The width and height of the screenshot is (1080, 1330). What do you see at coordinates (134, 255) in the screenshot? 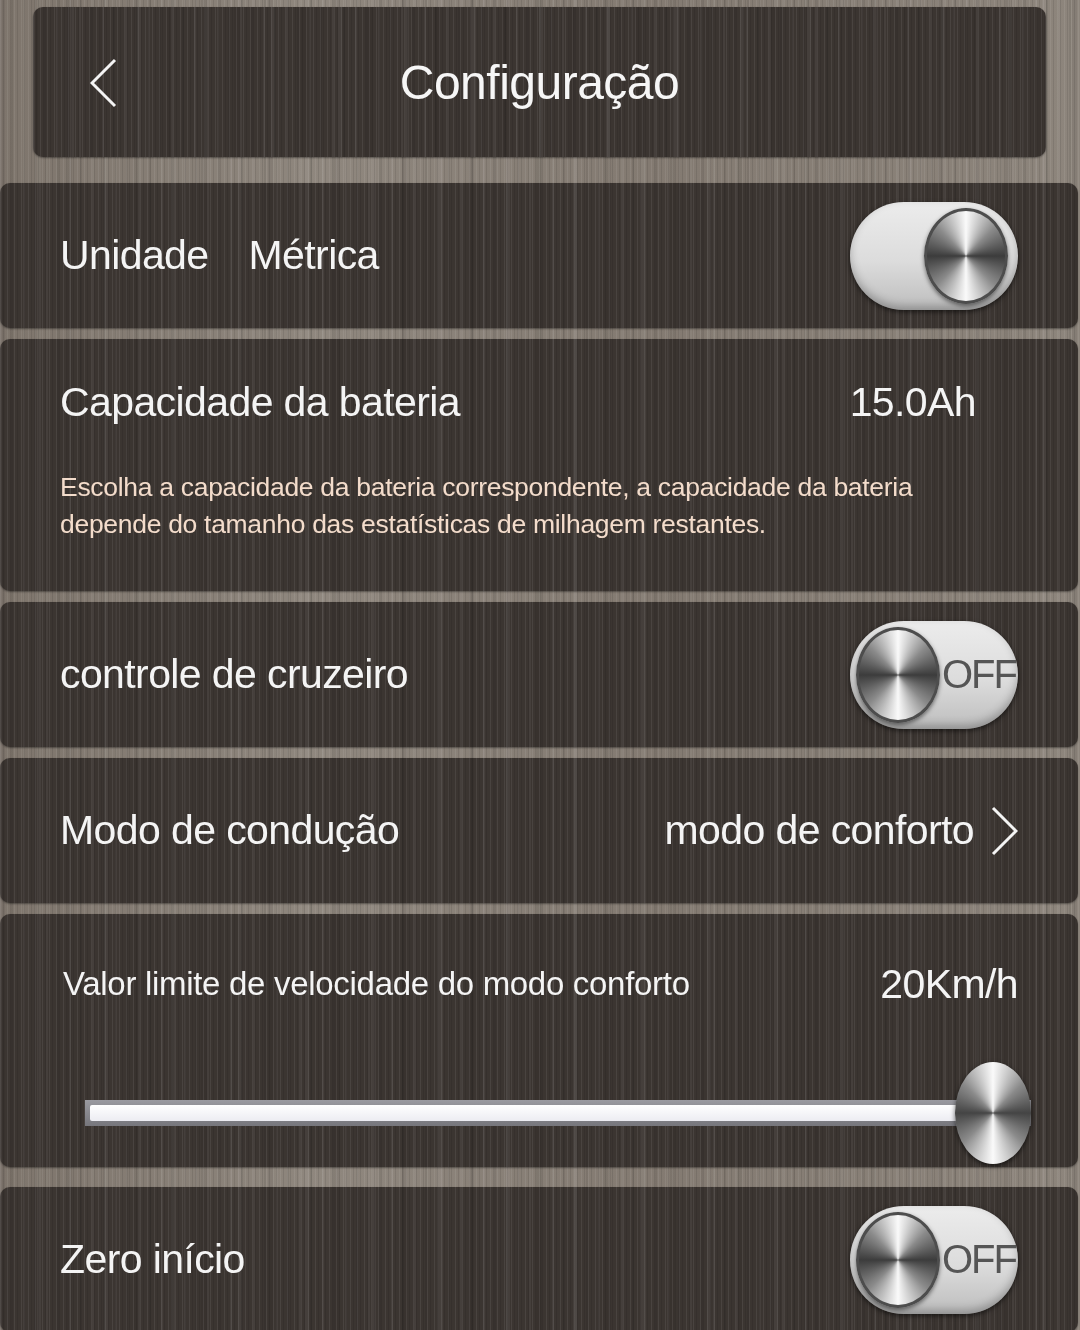
I see `setting-label: Unidade` at bounding box center [134, 255].